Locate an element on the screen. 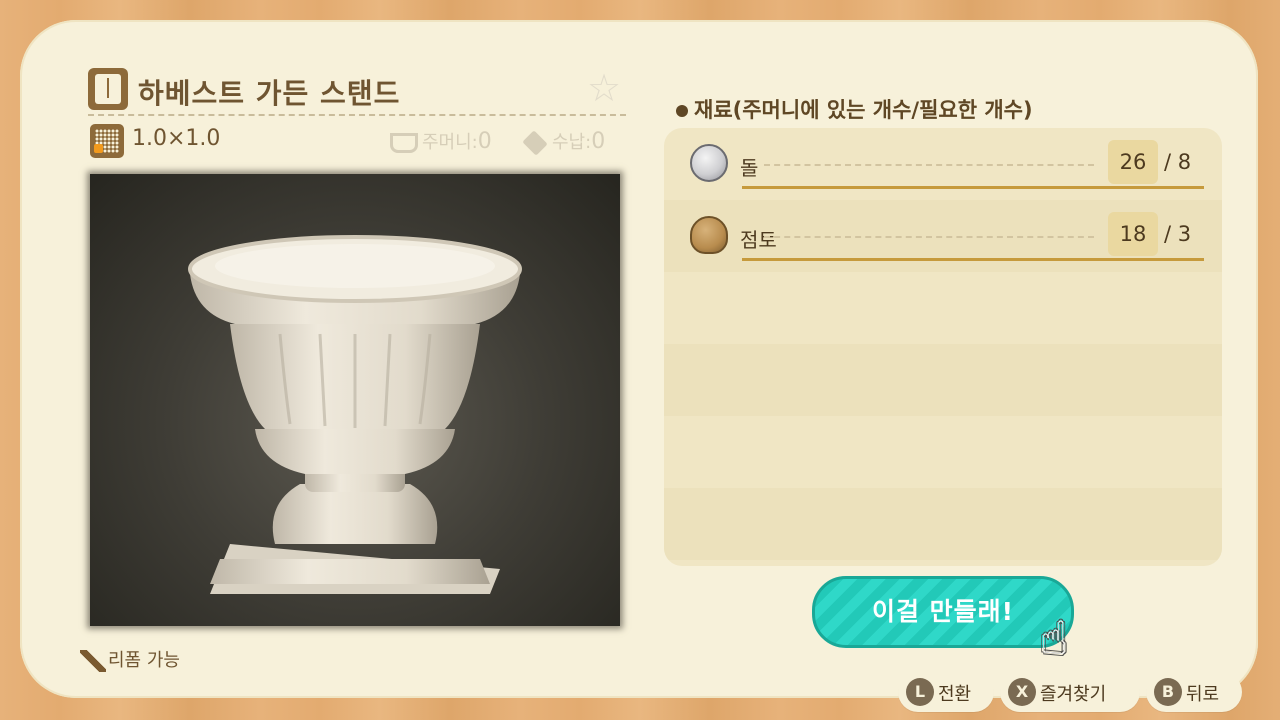 Image resolution: width=1280 pixels, height=720 pixels. l-button-icon: L is located at coordinates (920, 692).